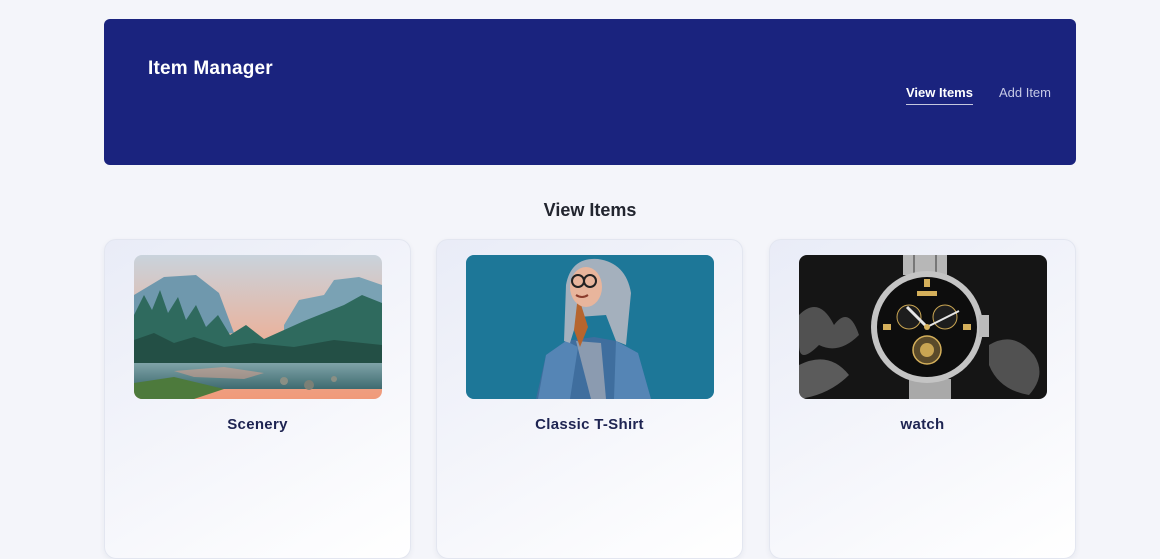 The height and width of the screenshot is (559, 1160). I want to click on main-nav: View Items Add Item, so click(978, 95).